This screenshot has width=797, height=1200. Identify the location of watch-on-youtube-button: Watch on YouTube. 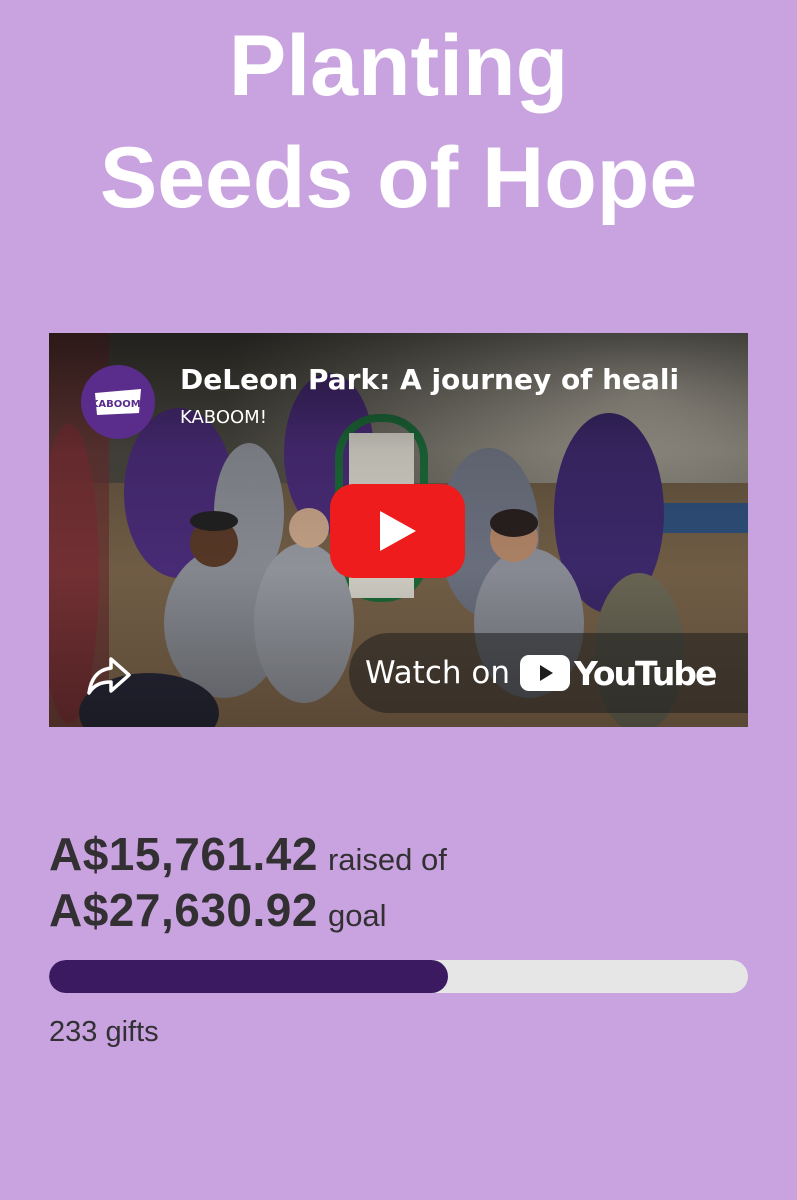
(548, 673).